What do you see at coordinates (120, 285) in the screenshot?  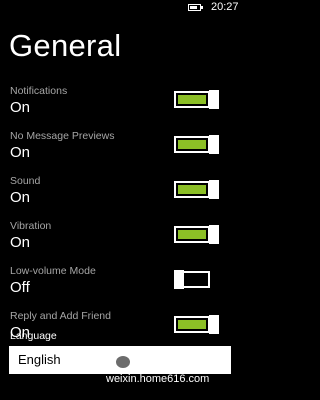 I see `setting-low-volume-mode: Low-volume Mode Off` at bounding box center [120, 285].